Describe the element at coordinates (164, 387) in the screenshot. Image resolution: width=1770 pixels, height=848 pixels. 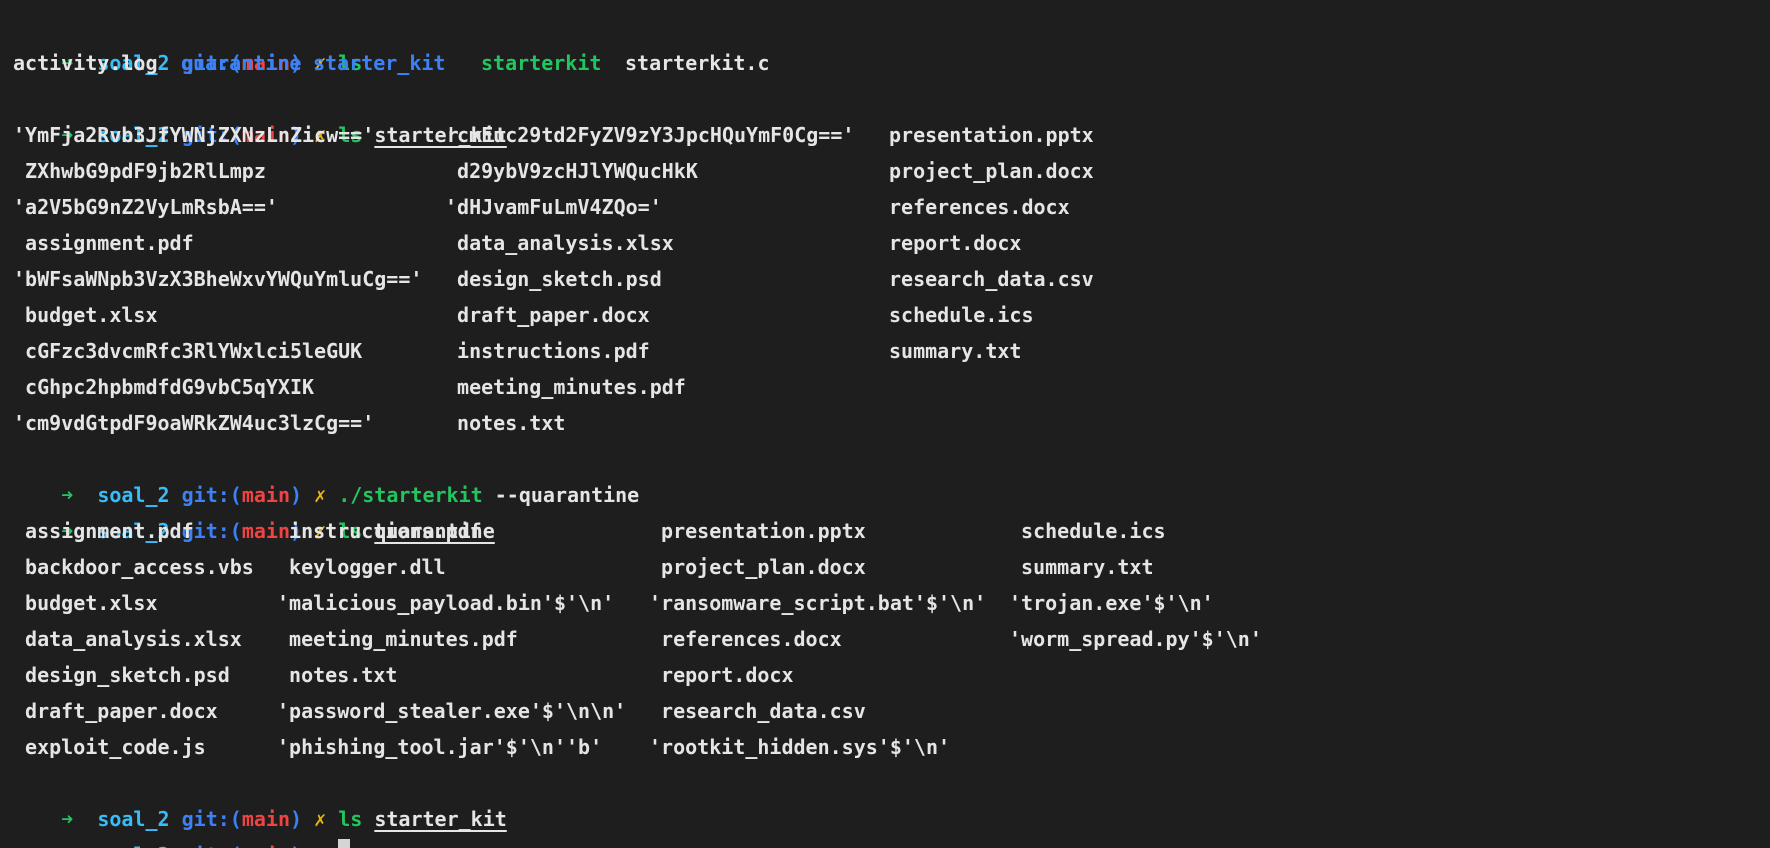
I see `list-item: cGhpc2hpbmdfdG9vbC5qYXIK` at that location.